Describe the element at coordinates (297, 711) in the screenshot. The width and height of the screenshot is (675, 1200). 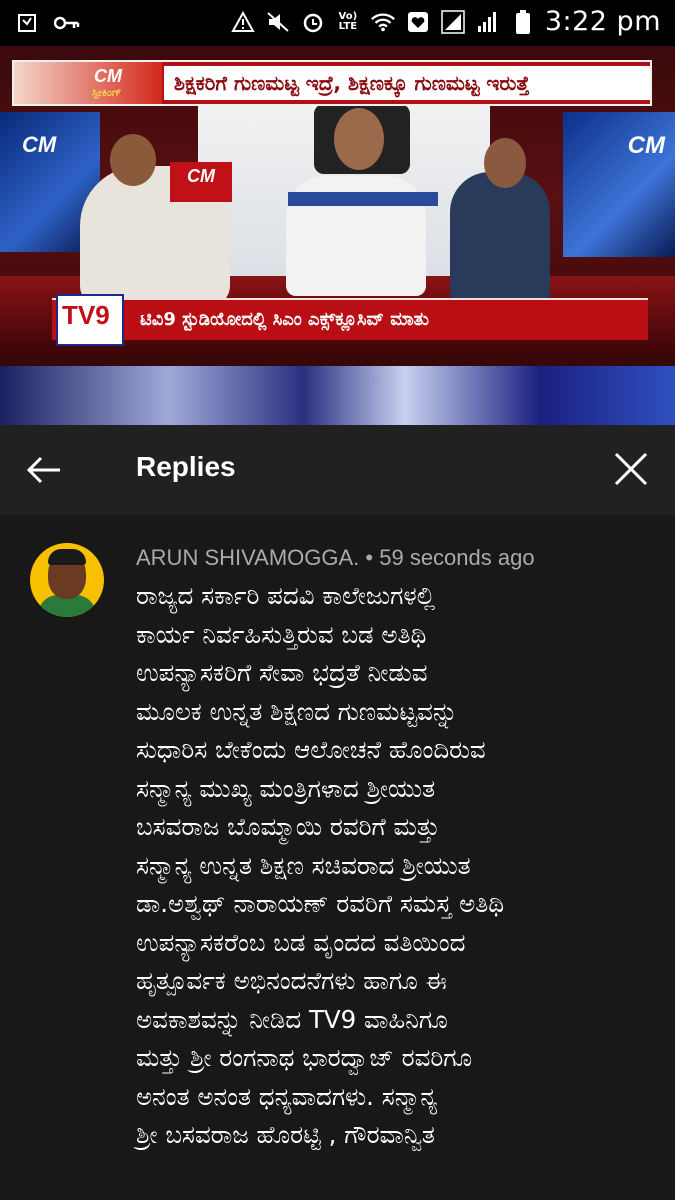
I see `comment-line: ಮೂಲಕ ಉನ್ನತ ಶಿಕ್ಷಣದ ಗುಣಮಟ್ಟವನ್ನು` at that location.